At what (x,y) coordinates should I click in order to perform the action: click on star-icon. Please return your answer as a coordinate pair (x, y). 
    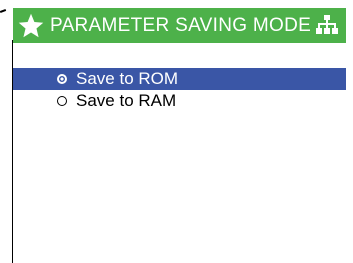
    Looking at the image, I should click on (31, 26).